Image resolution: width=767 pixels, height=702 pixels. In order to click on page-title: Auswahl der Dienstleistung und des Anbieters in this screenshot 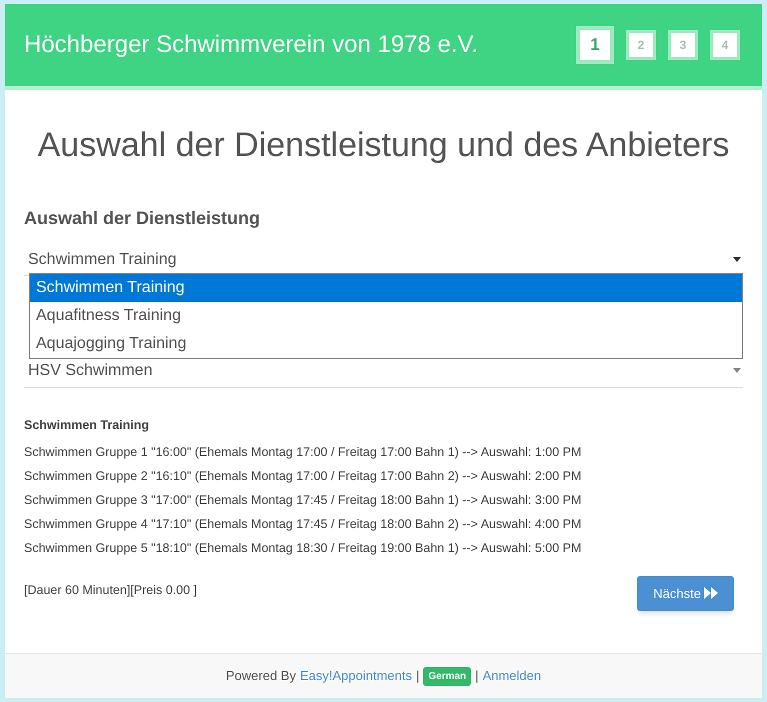, I will do `click(383, 145)`.